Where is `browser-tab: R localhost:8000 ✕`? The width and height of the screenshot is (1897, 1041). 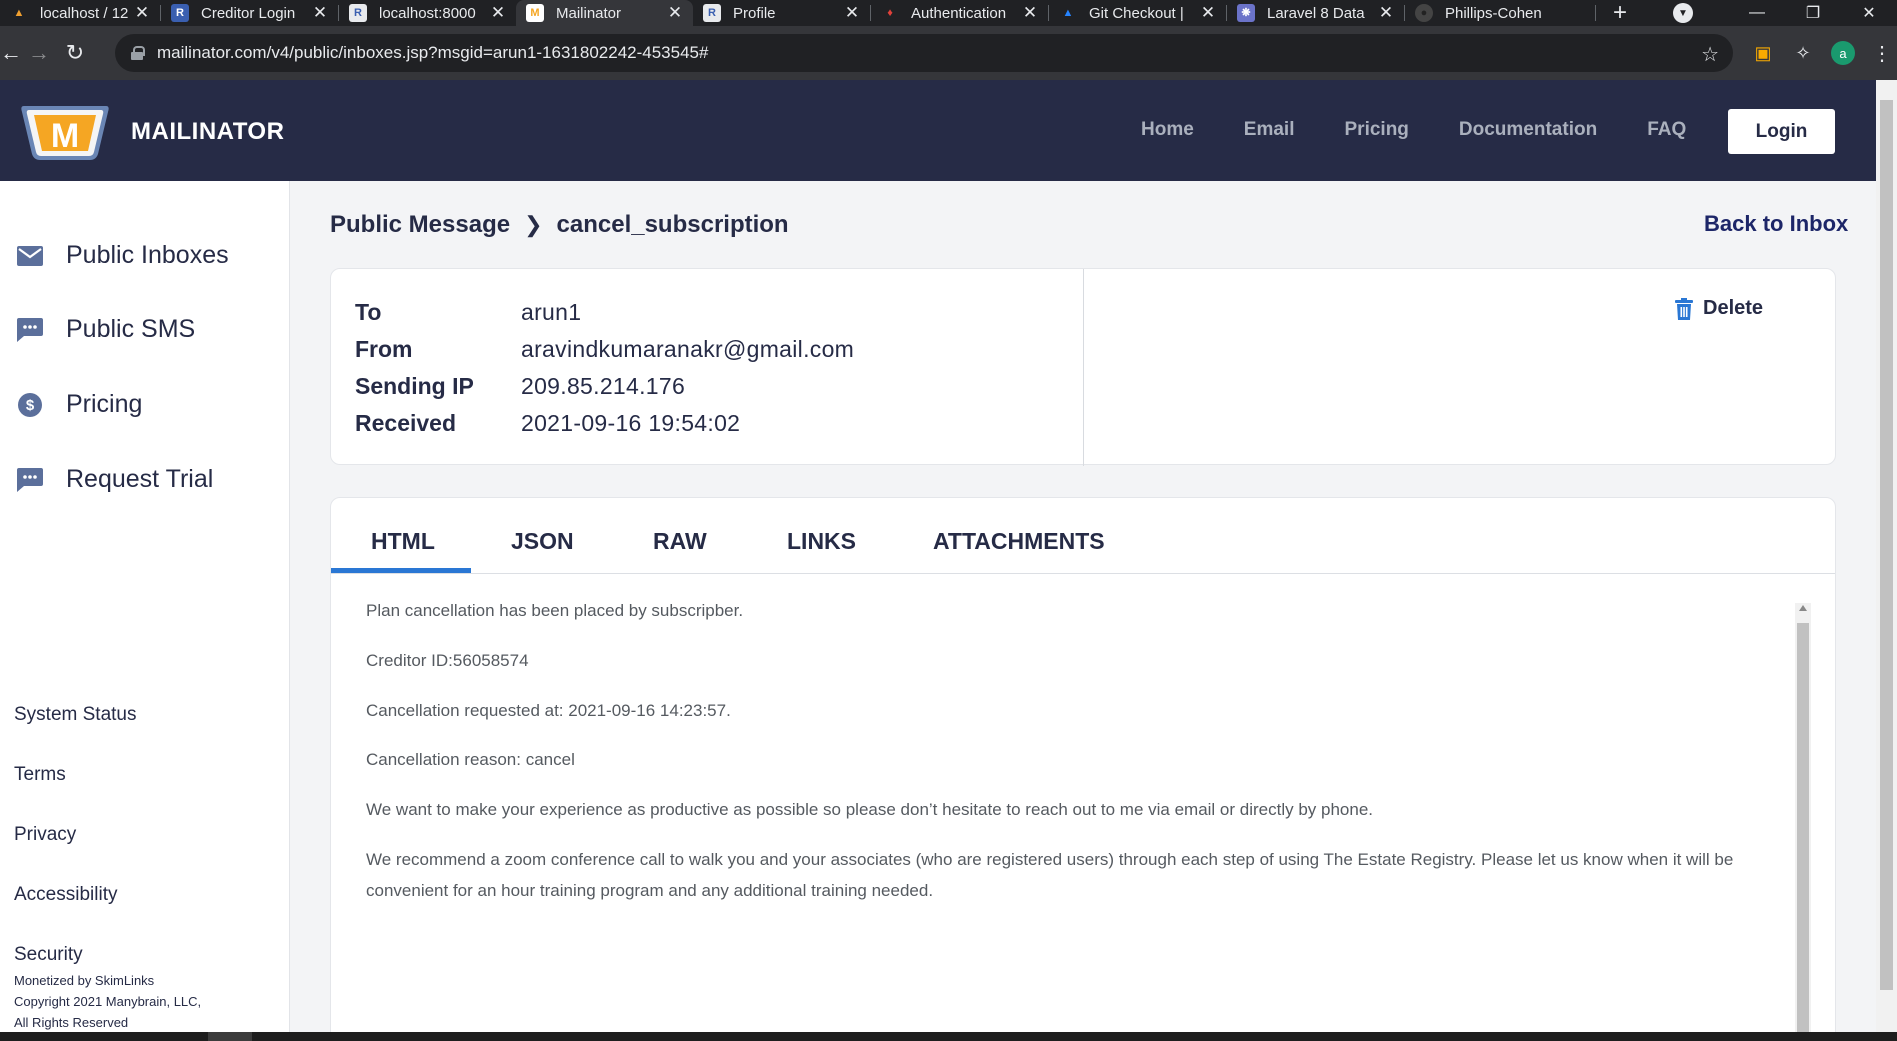 browser-tab: R localhost:8000 ✕ is located at coordinates (427, 13).